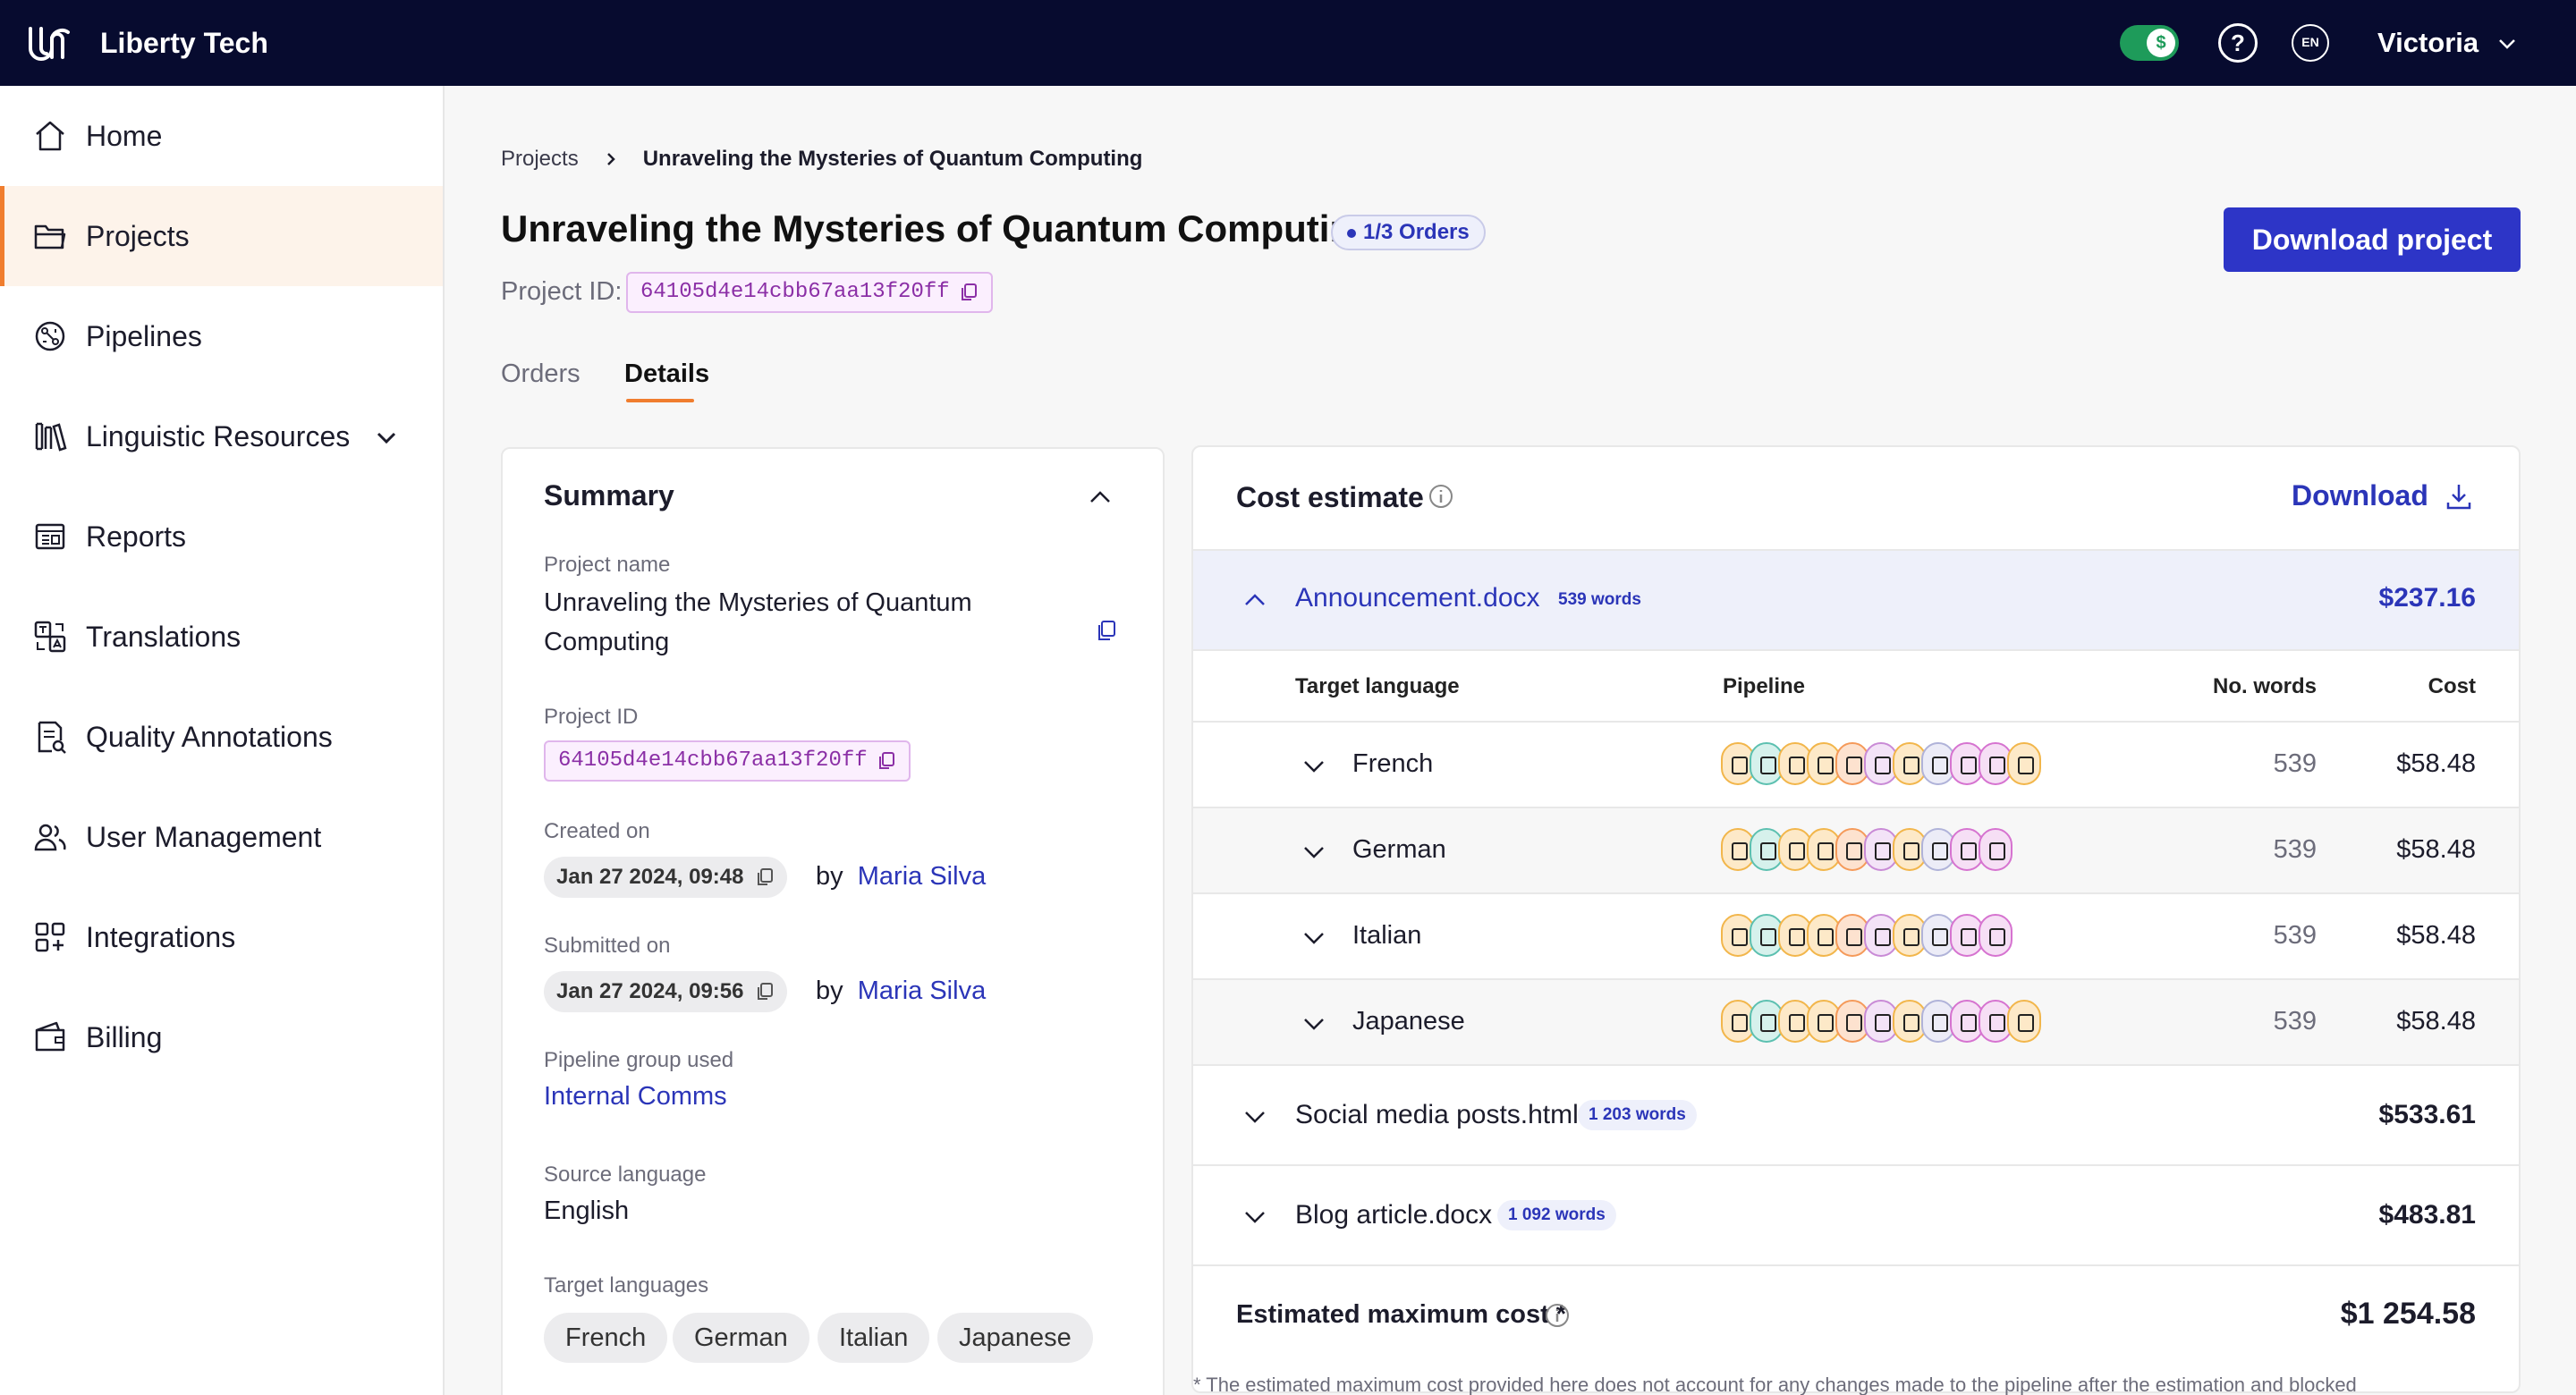 This screenshot has width=2576, height=1395. What do you see at coordinates (2428, 43) in the screenshot?
I see `user-menu-name: Victoria` at bounding box center [2428, 43].